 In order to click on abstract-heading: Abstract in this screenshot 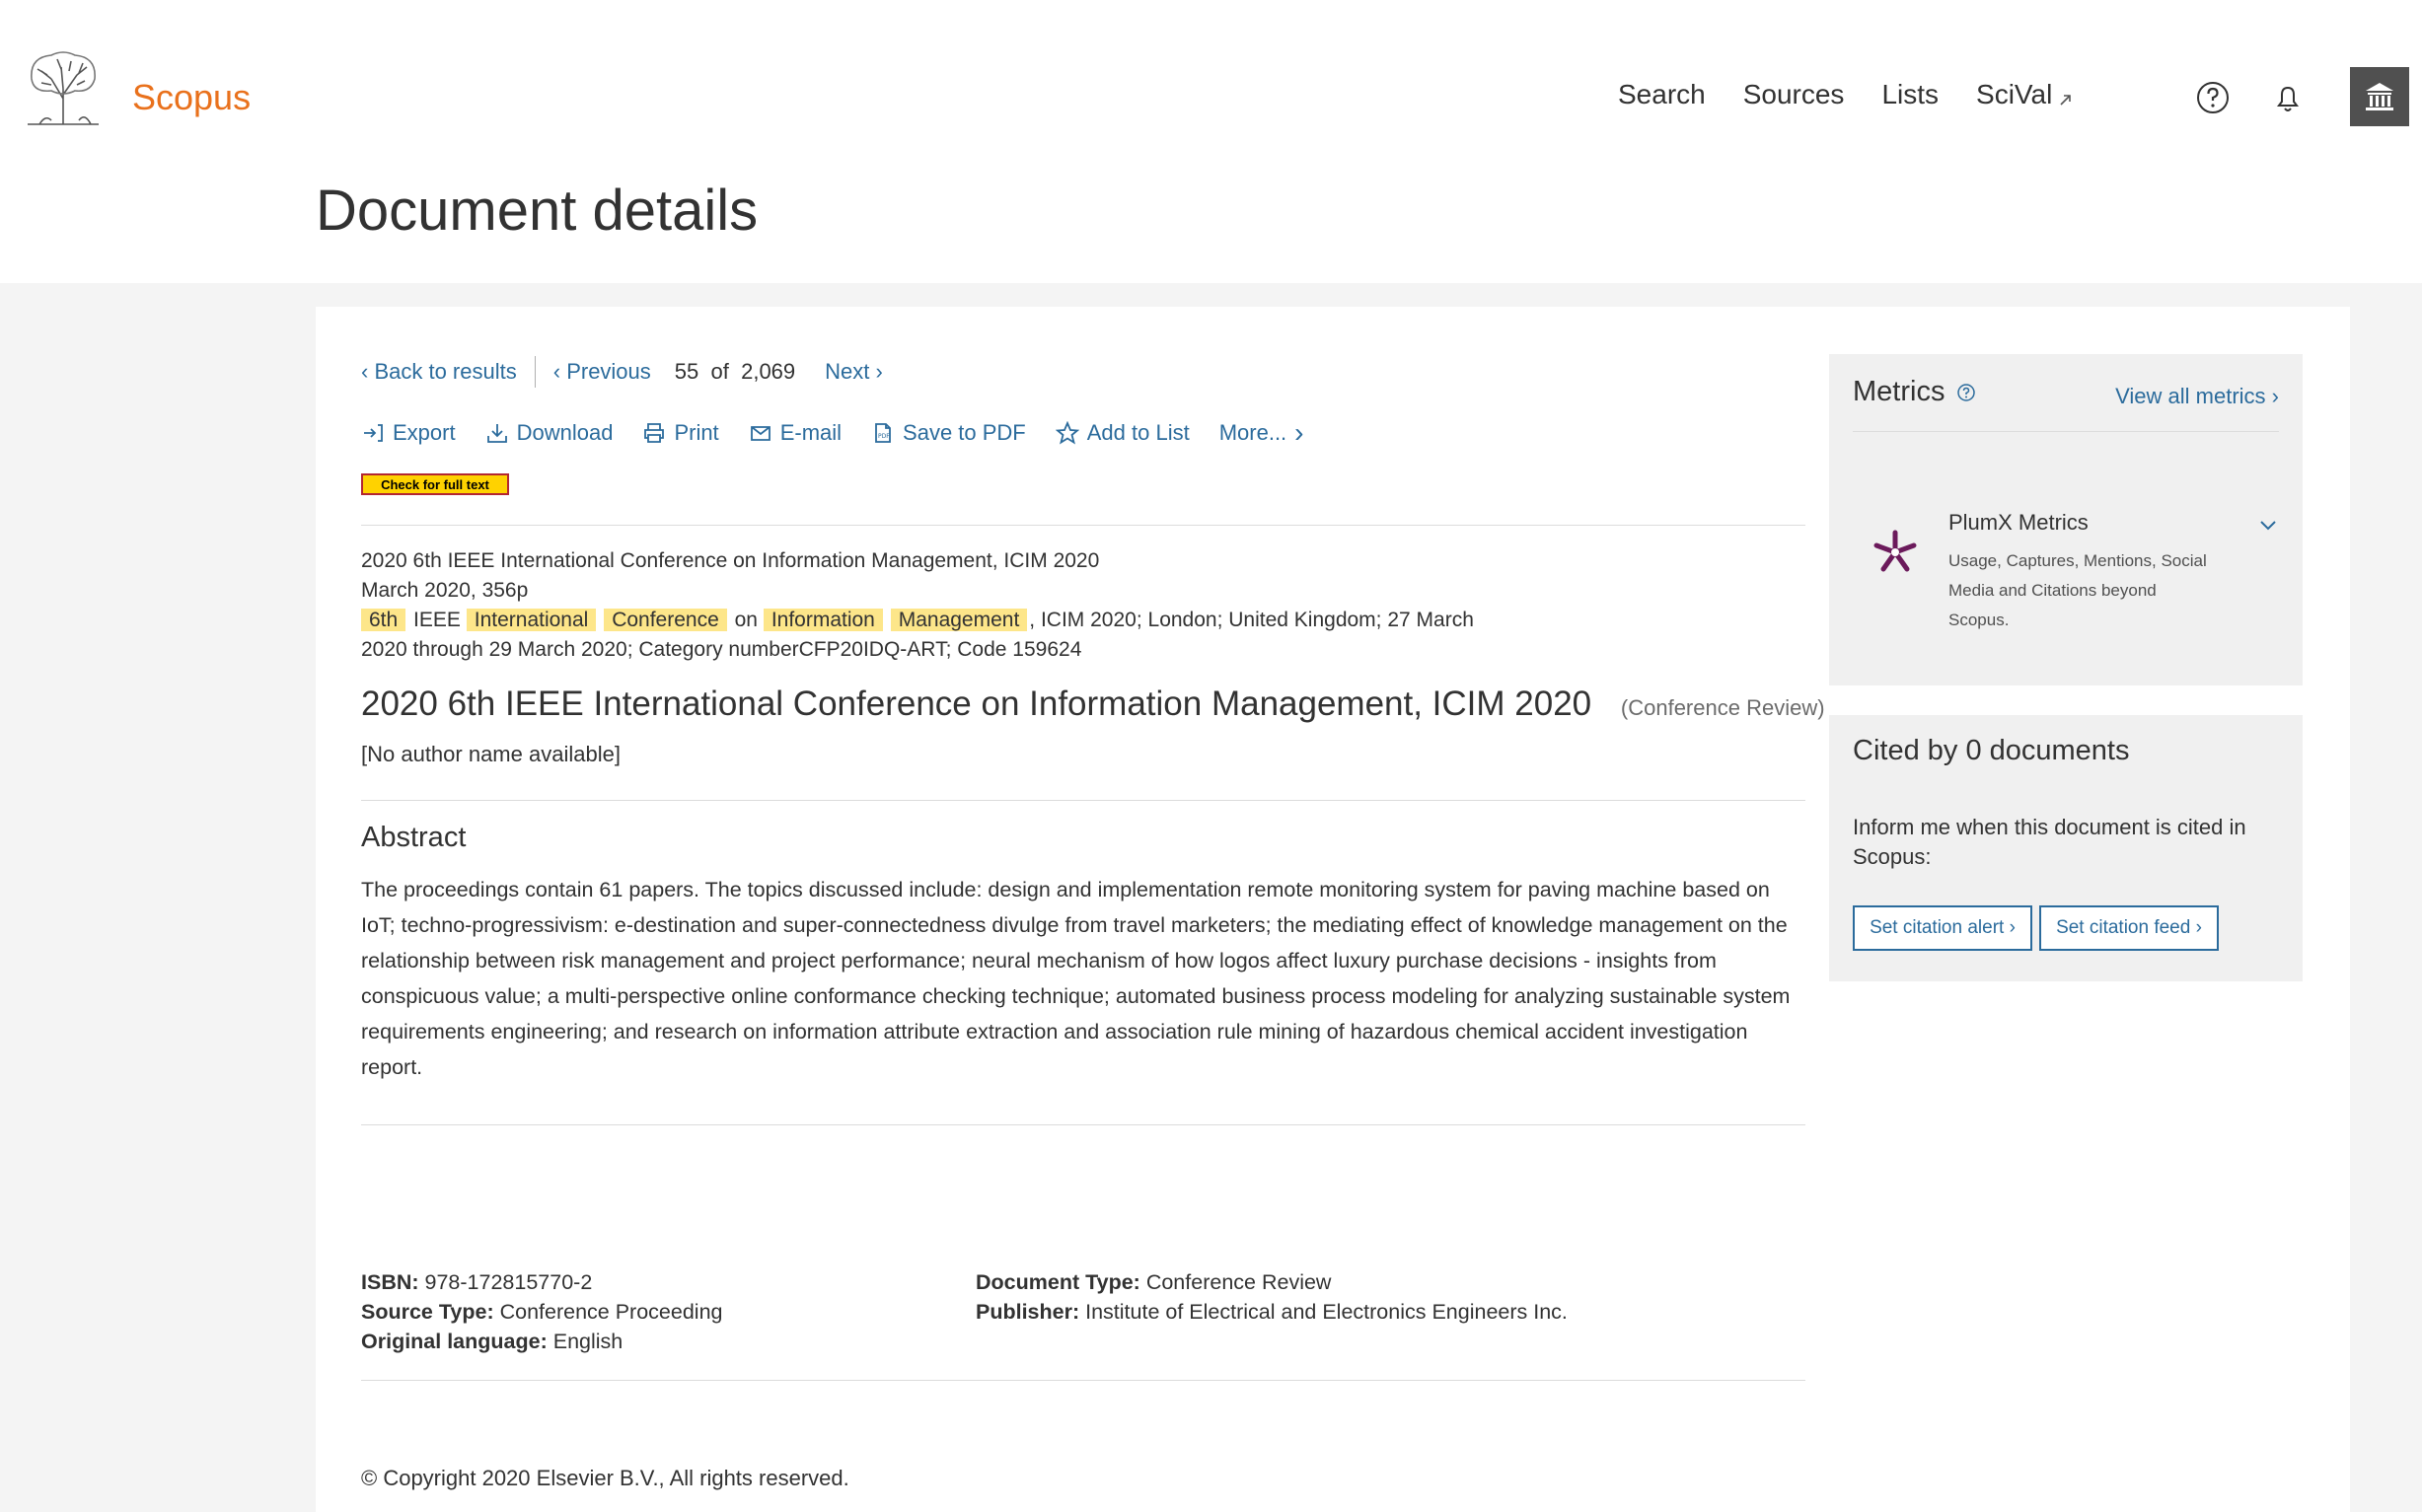, I will do `click(414, 837)`.